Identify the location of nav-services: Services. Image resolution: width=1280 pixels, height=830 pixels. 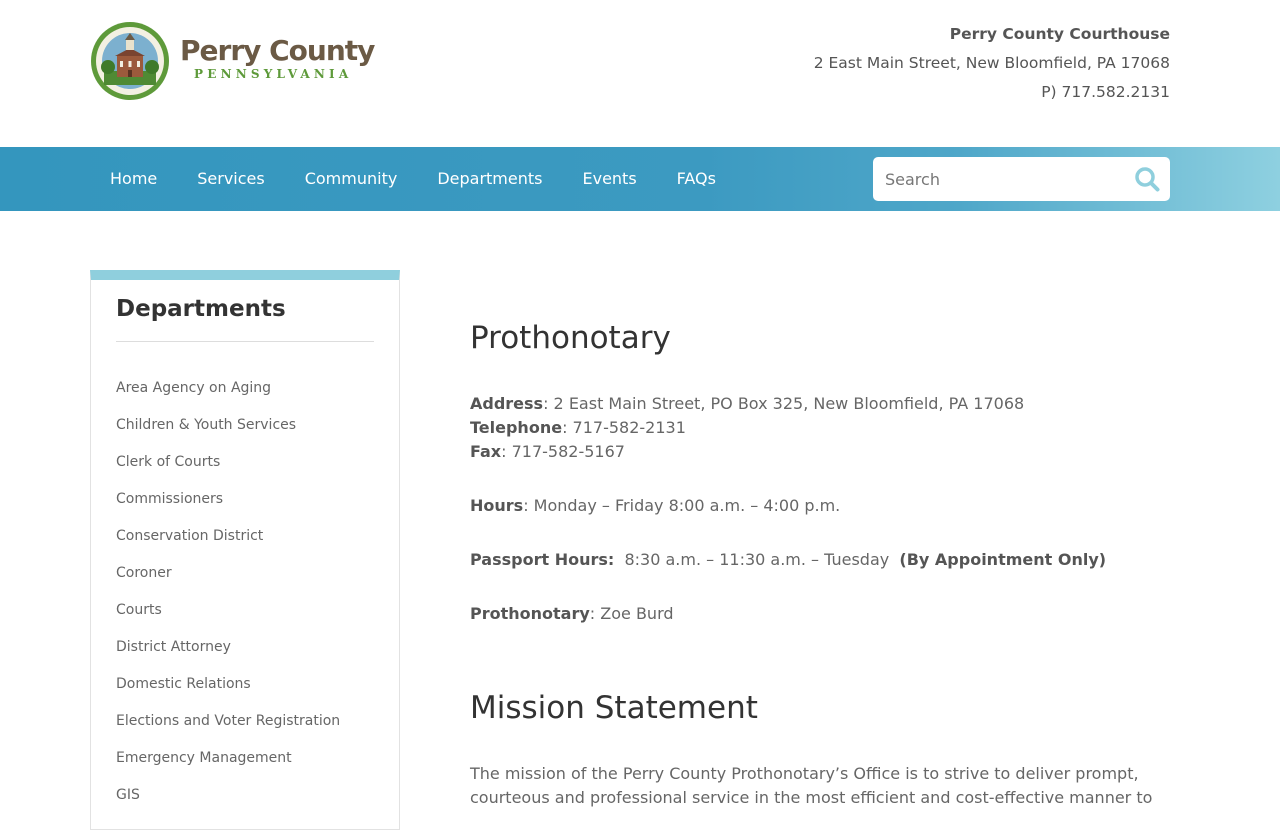
(230, 179).